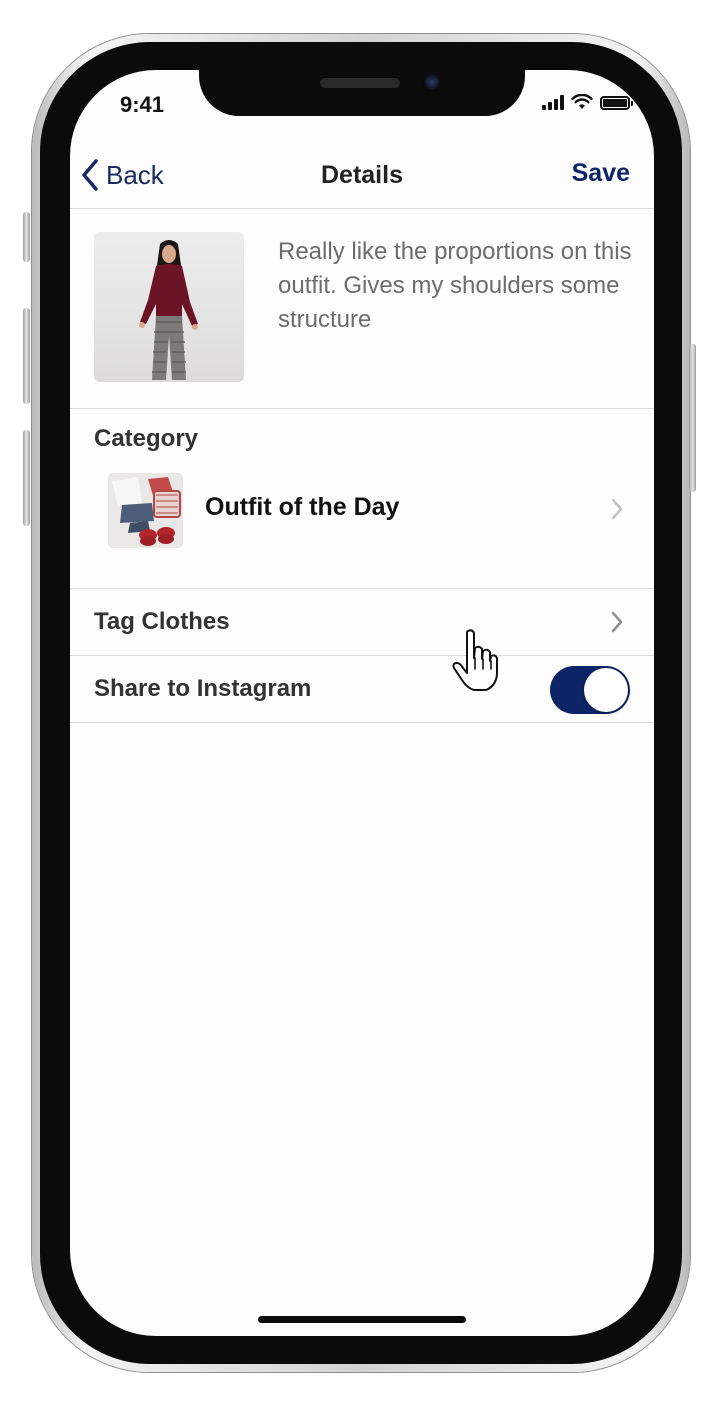  What do you see at coordinates (362, 93) in the screenshot?
I see `notch` at bounding box center [362, 93].